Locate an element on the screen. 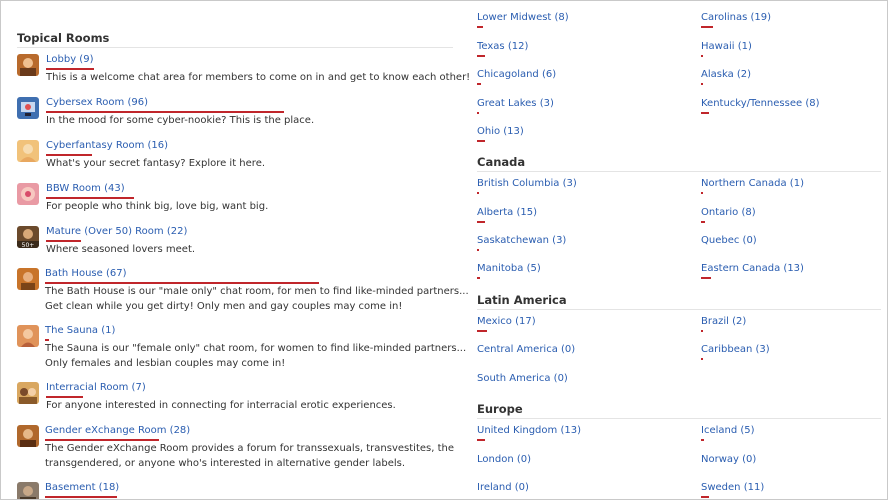 Image resolution: width=888 pixels, height=500 pixels. region-link: Mexico (17) is located at coordinates (506, 321).